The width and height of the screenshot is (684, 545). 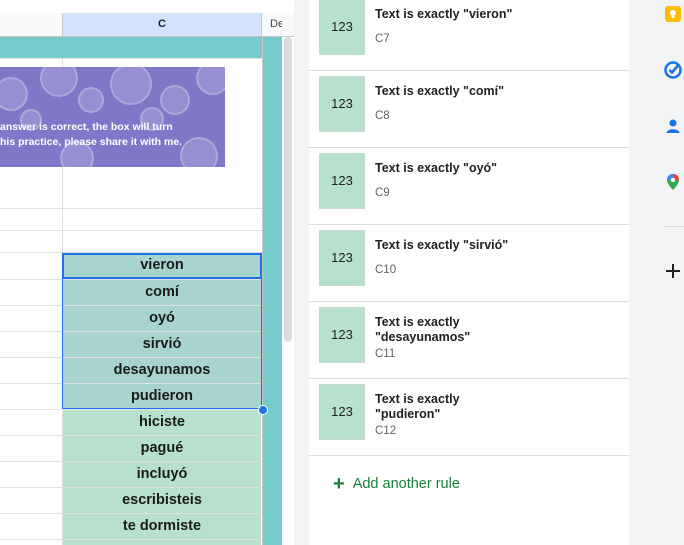 I want to click on banner-line: answer is correct, the box will turn, so click(x=86, y=127).